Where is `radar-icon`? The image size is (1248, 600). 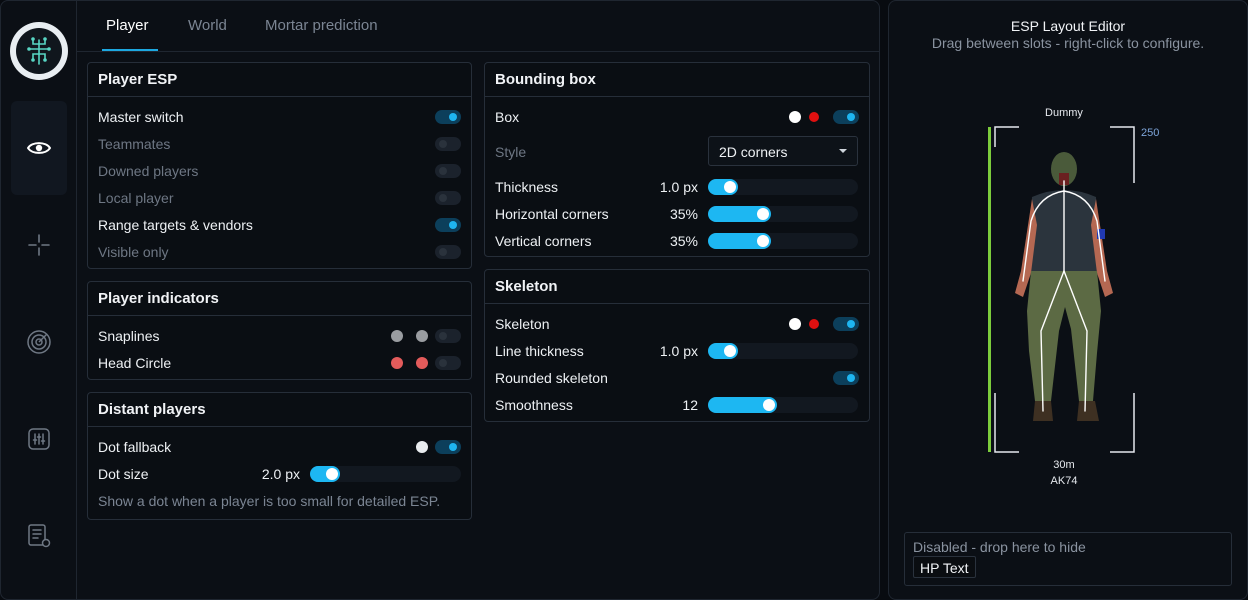 radar-icon is located at coordinates (39, 342).